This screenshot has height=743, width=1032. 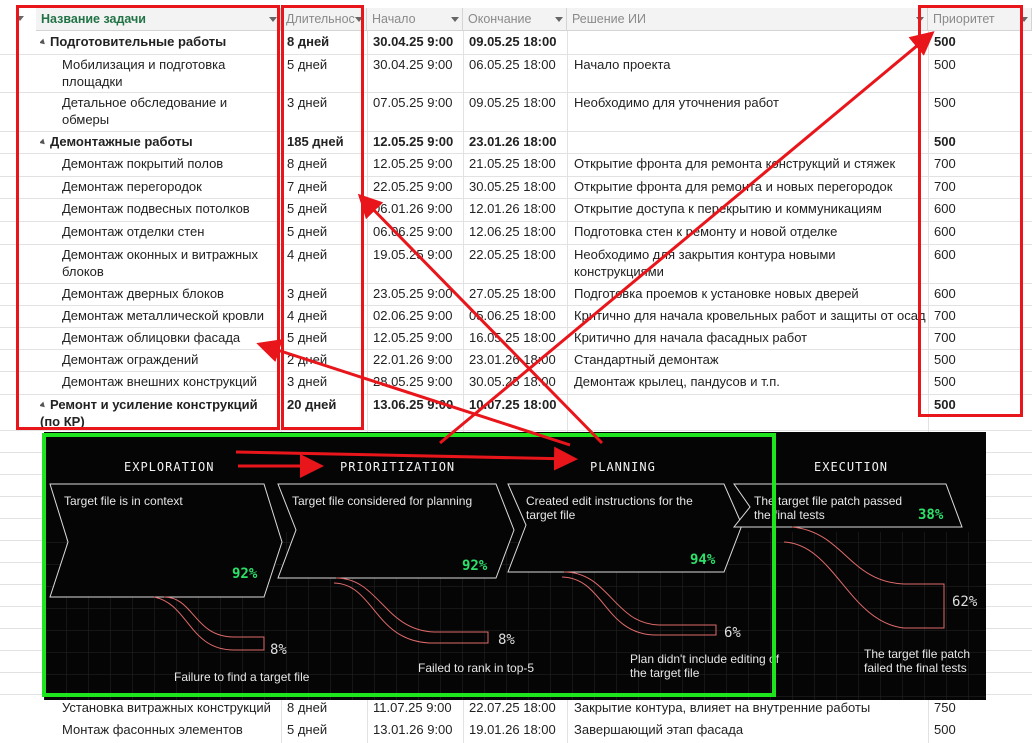 I want to click on cell-solution: Необходимо для уточнения работ, so click(x=750, y=112).